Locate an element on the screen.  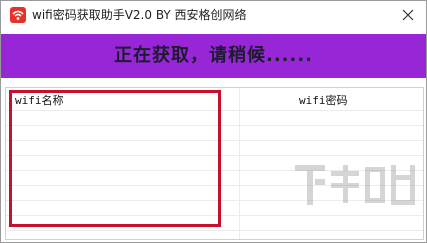
column-header-wifi-password: wifi密码 is located at coordinates (323, 100).